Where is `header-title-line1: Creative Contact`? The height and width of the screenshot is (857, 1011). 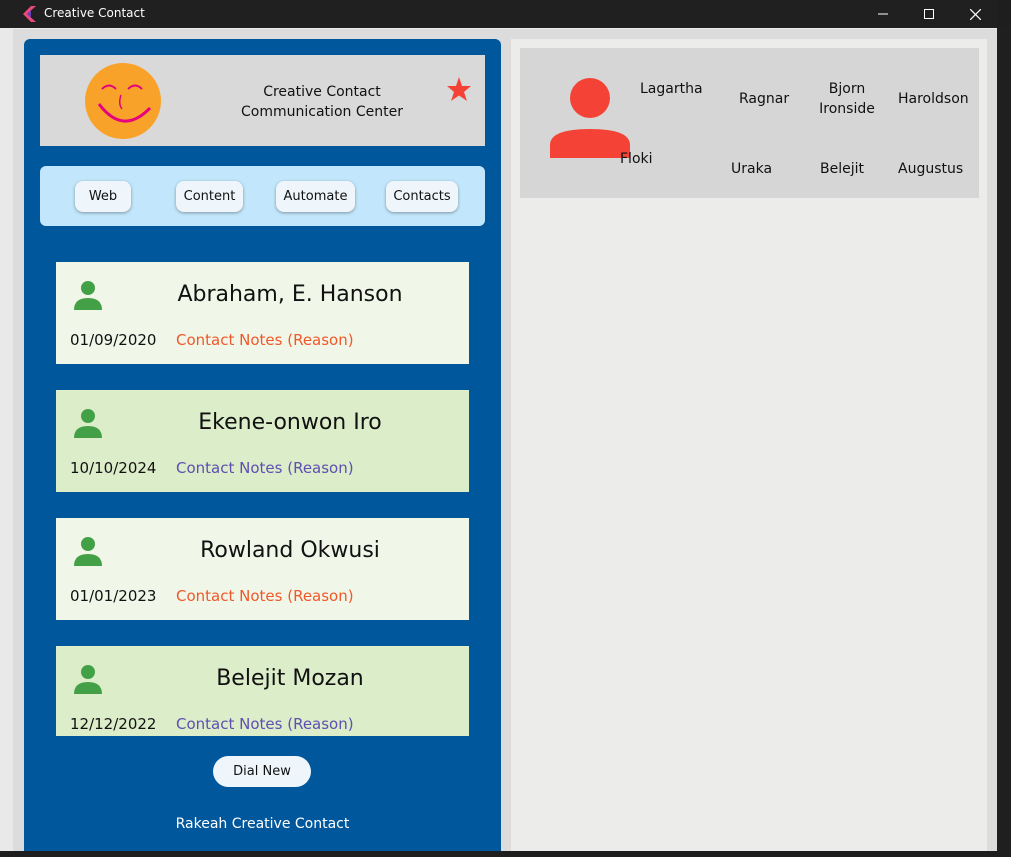
header-title-line1: Creative Contact is located at coordinates (322, 92).